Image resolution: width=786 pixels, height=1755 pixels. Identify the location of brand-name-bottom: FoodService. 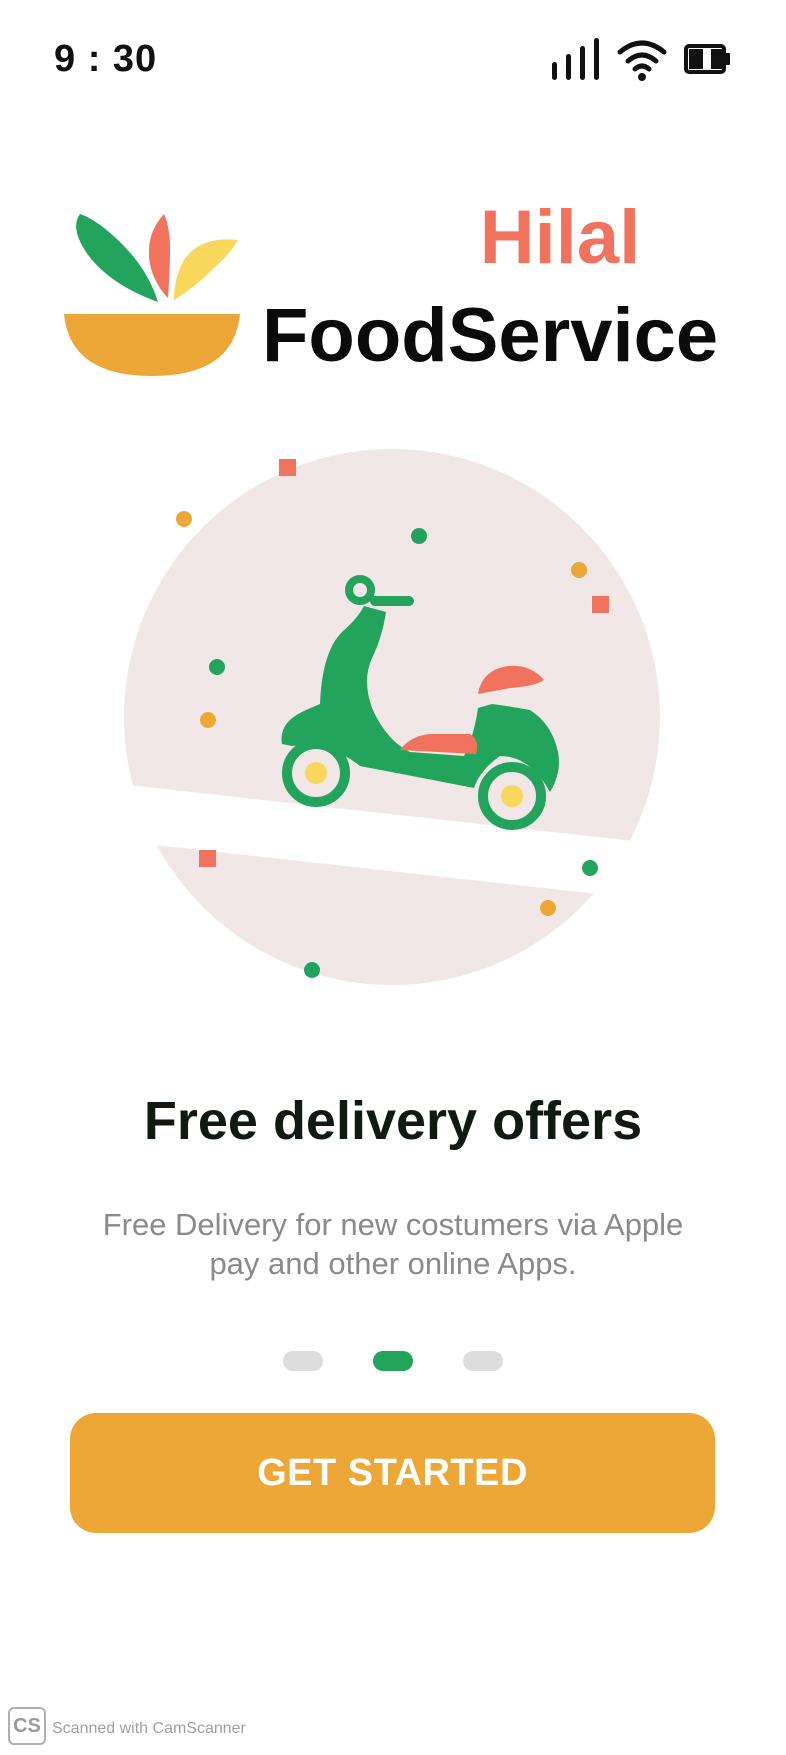
(490, 335).